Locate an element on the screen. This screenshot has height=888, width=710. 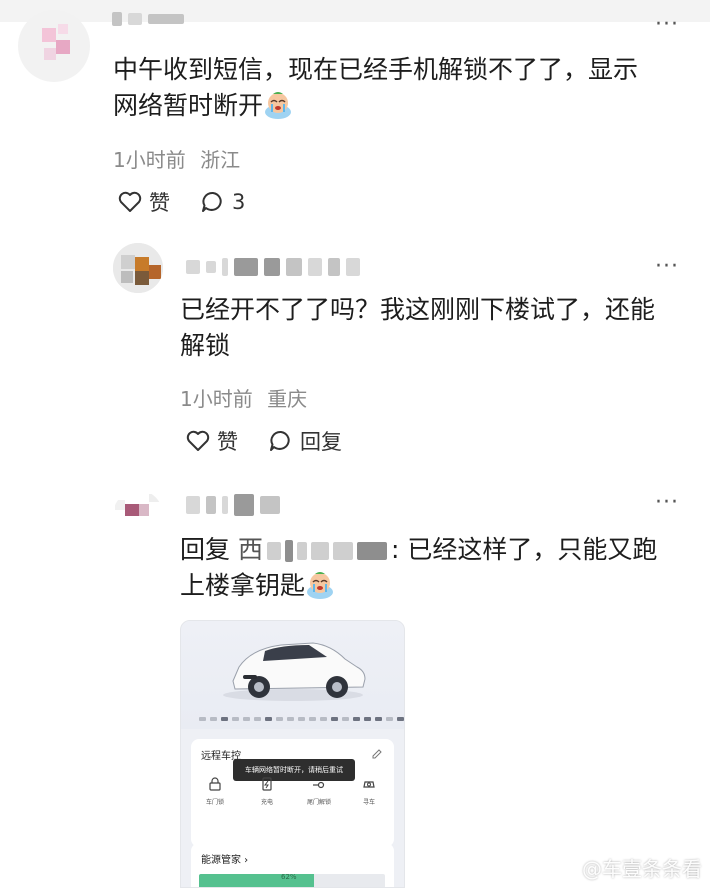
reply-target-name: 西 is located at coordinates (250, 549).